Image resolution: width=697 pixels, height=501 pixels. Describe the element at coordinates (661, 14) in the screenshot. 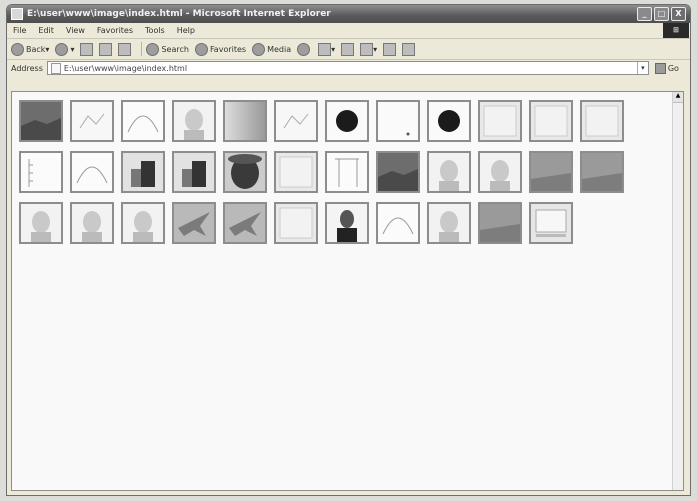

I see `maximize-button: □` at that location.